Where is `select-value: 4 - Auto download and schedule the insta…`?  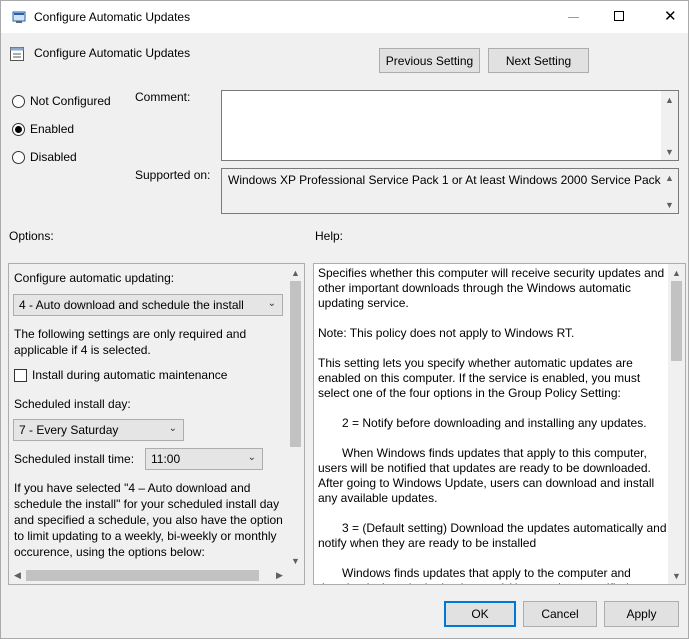 select-value: 4 - Auto download and schedule the insta… is located at coordinates (131, 305).